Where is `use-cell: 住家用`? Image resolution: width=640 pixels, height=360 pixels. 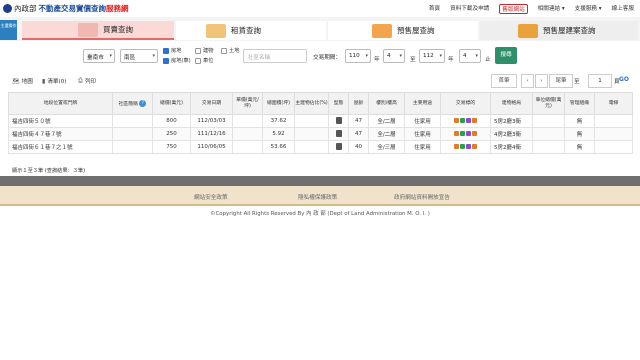 use-cell: 住家用 is located at coordinates (422, 121).